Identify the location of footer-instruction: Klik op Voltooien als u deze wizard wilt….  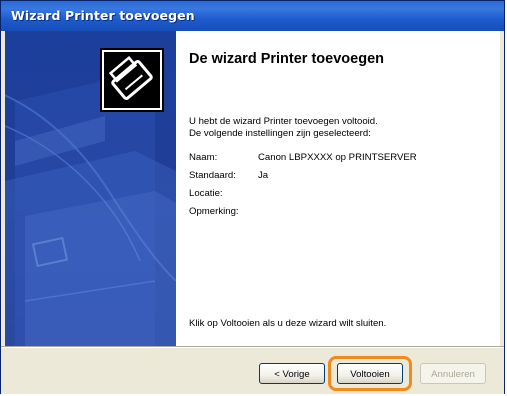
(288, 323).